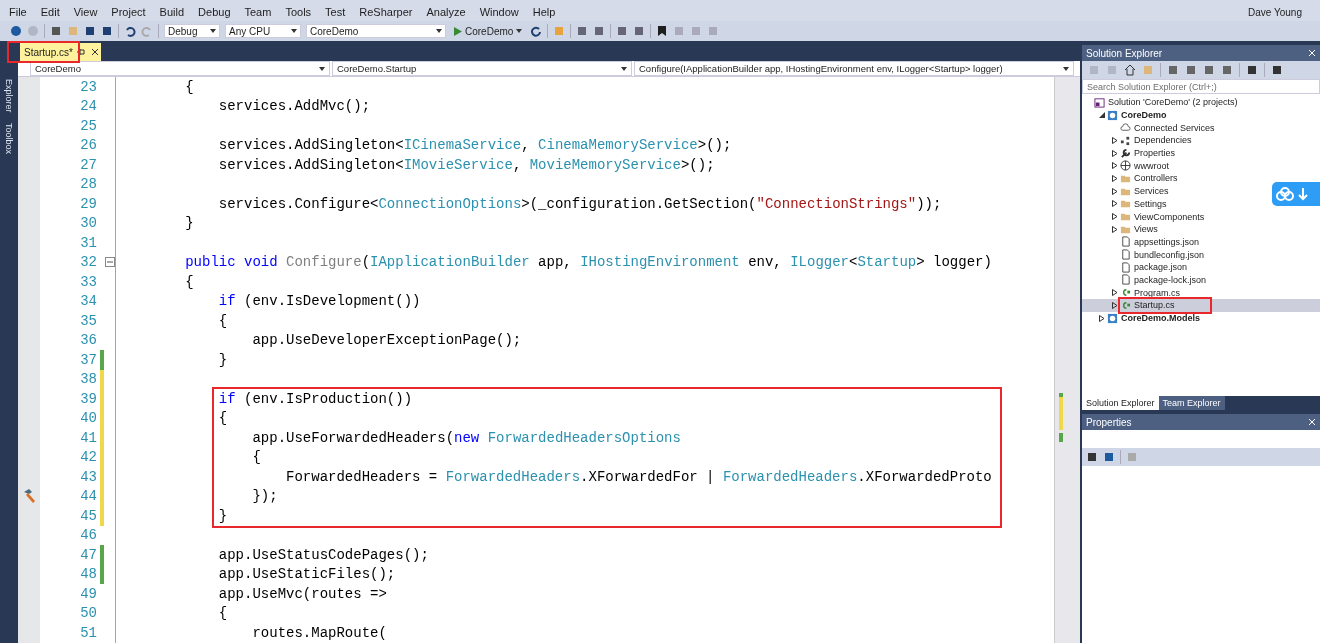  I want to click on tree-item: appsettings.json, so click(1201, 242).